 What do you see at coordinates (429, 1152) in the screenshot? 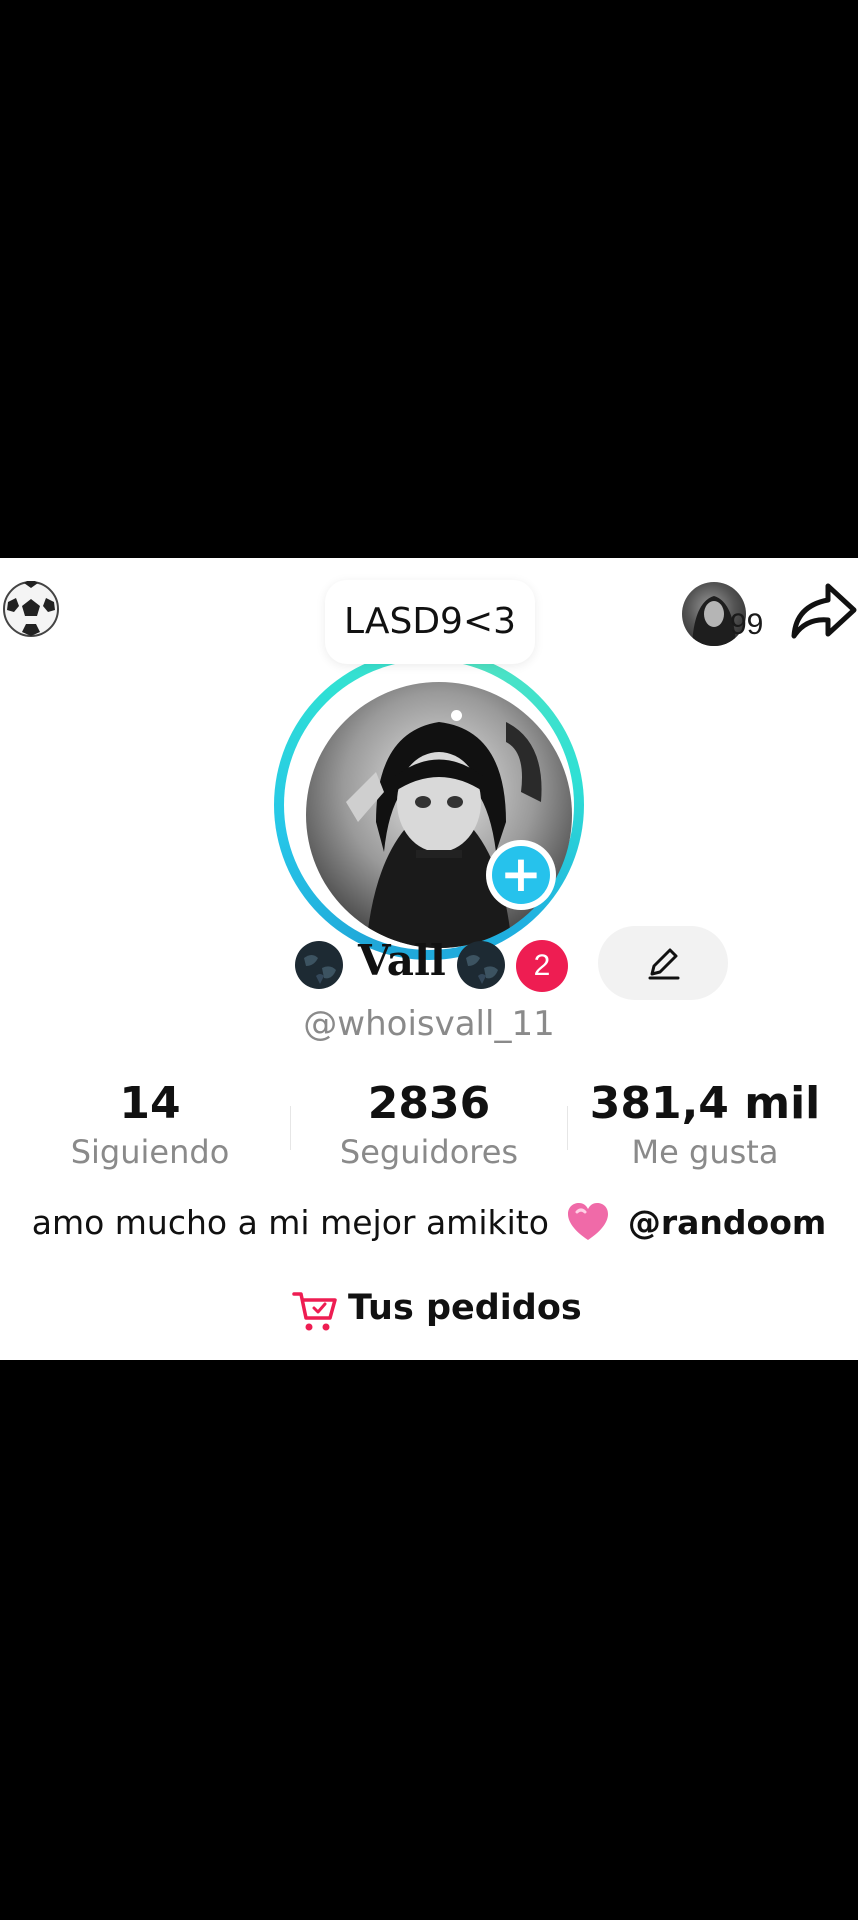
I see `stat-label: Seguidores` at bounding box center [429, 1152].